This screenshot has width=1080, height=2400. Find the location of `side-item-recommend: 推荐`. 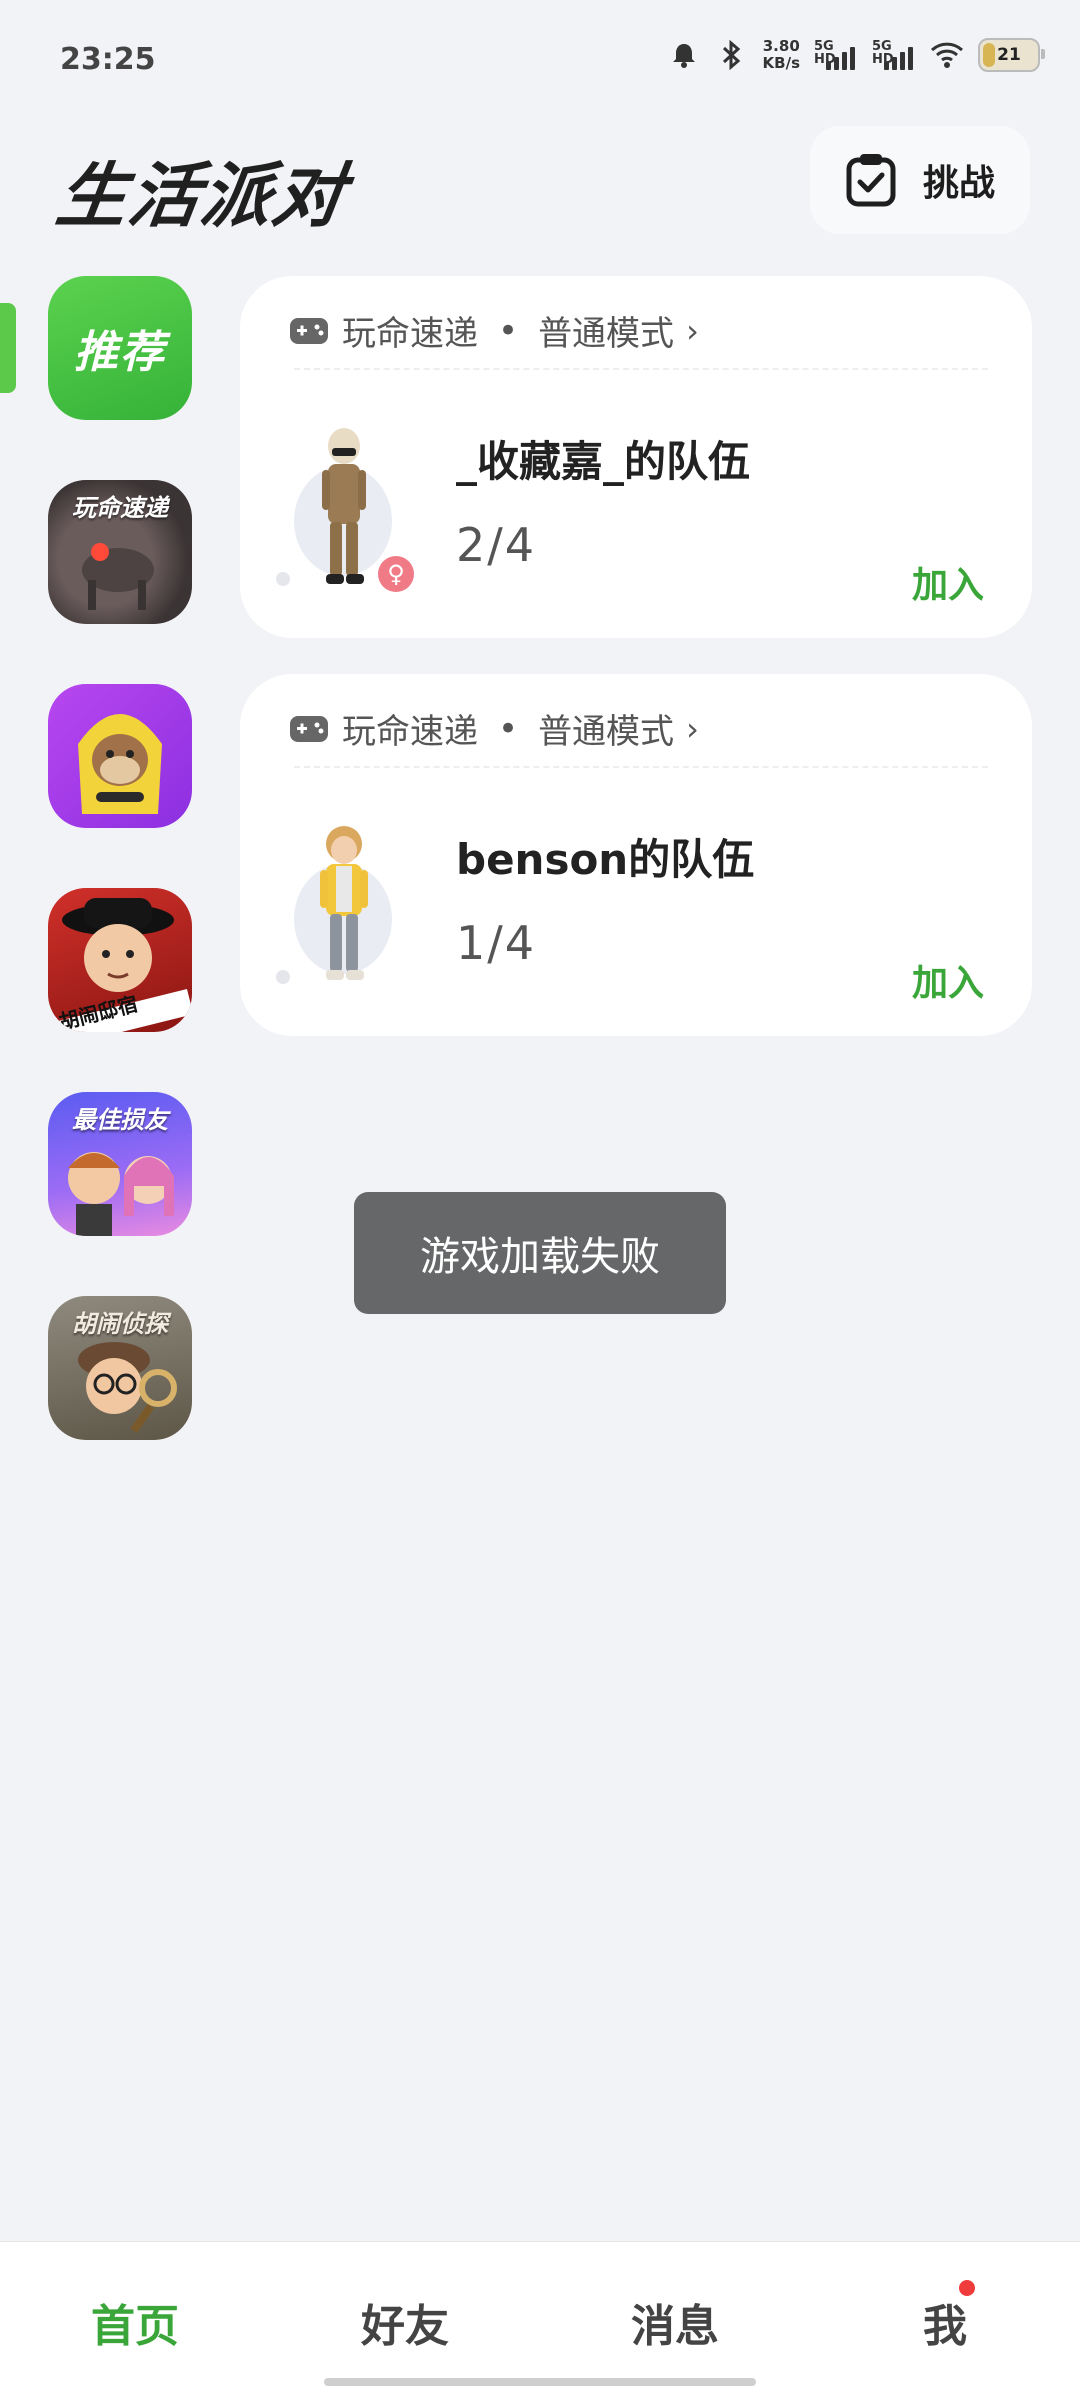

side-item-recommend: 推荐 is located at coordinates (120, 348).